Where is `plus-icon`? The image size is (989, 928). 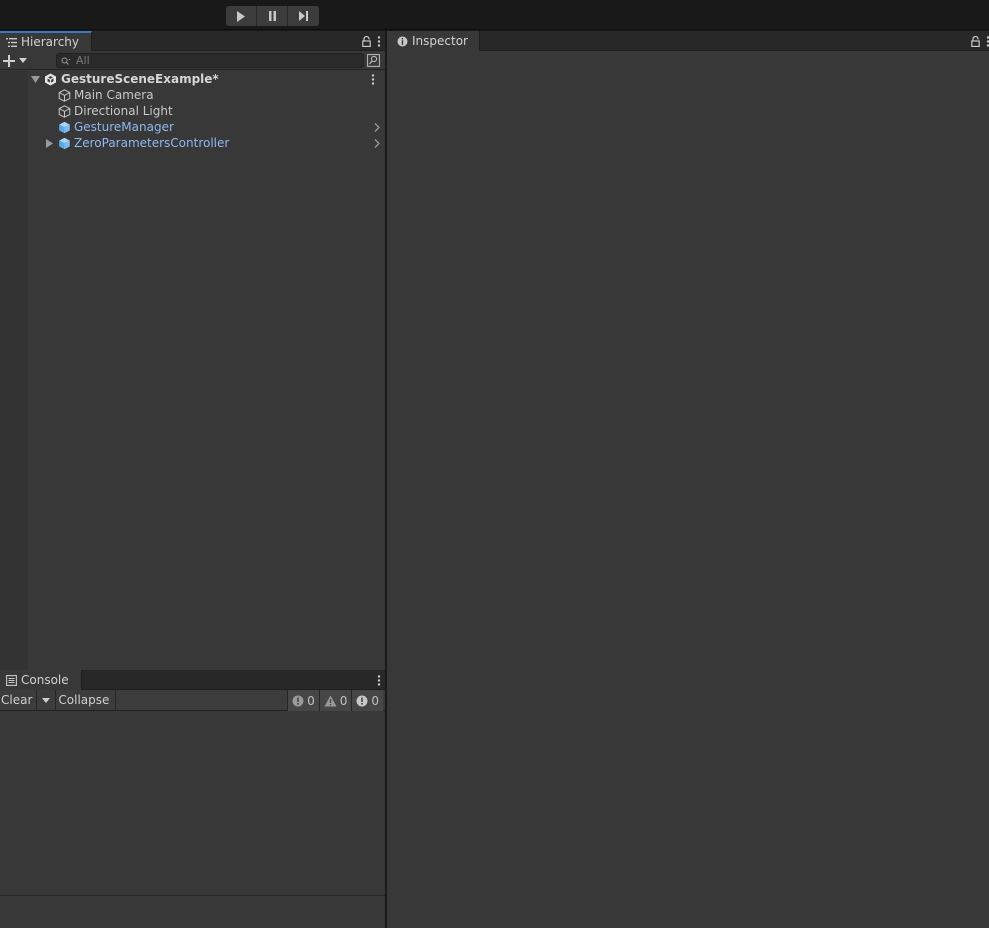 plus-icon is located at coordinates (9, 60).